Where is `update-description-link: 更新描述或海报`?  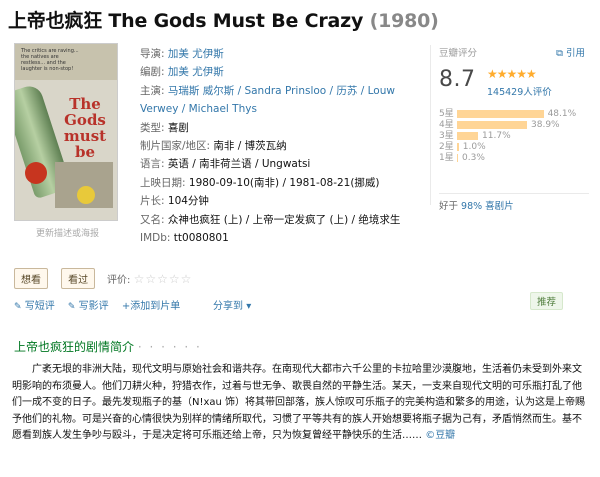 update-description-link: 更新描述或海报 is located at coordinates (67, 232).